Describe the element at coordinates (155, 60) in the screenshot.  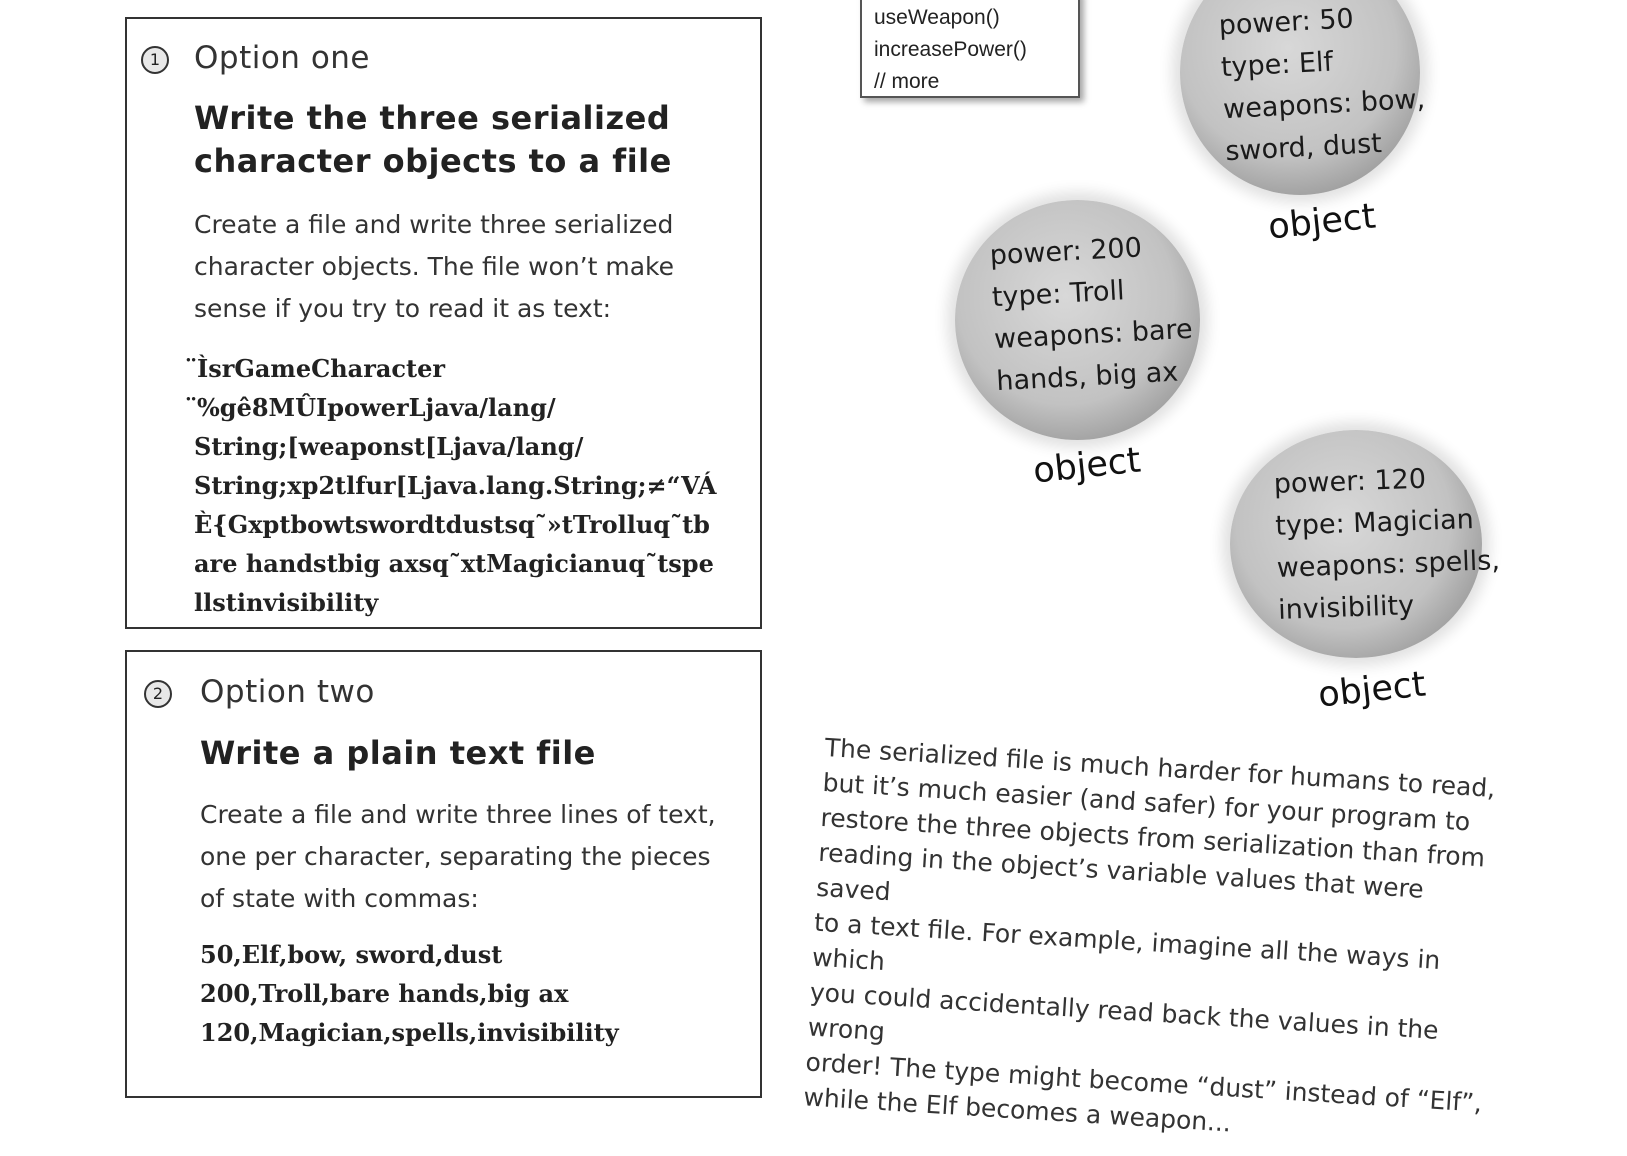
I see `option-one-number: 1` at that location.